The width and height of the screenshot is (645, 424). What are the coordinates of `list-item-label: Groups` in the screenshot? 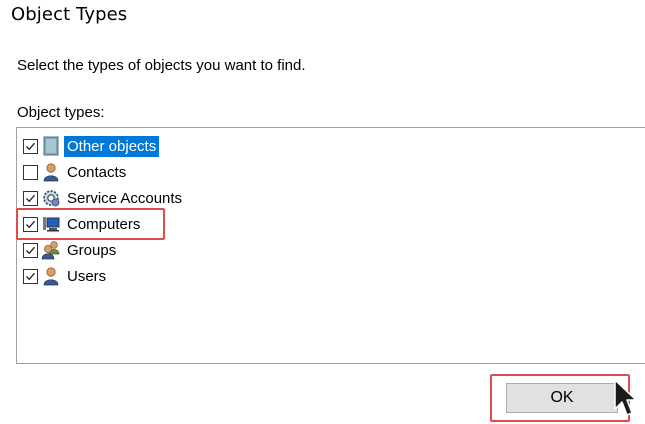 It's located at (92, 250).